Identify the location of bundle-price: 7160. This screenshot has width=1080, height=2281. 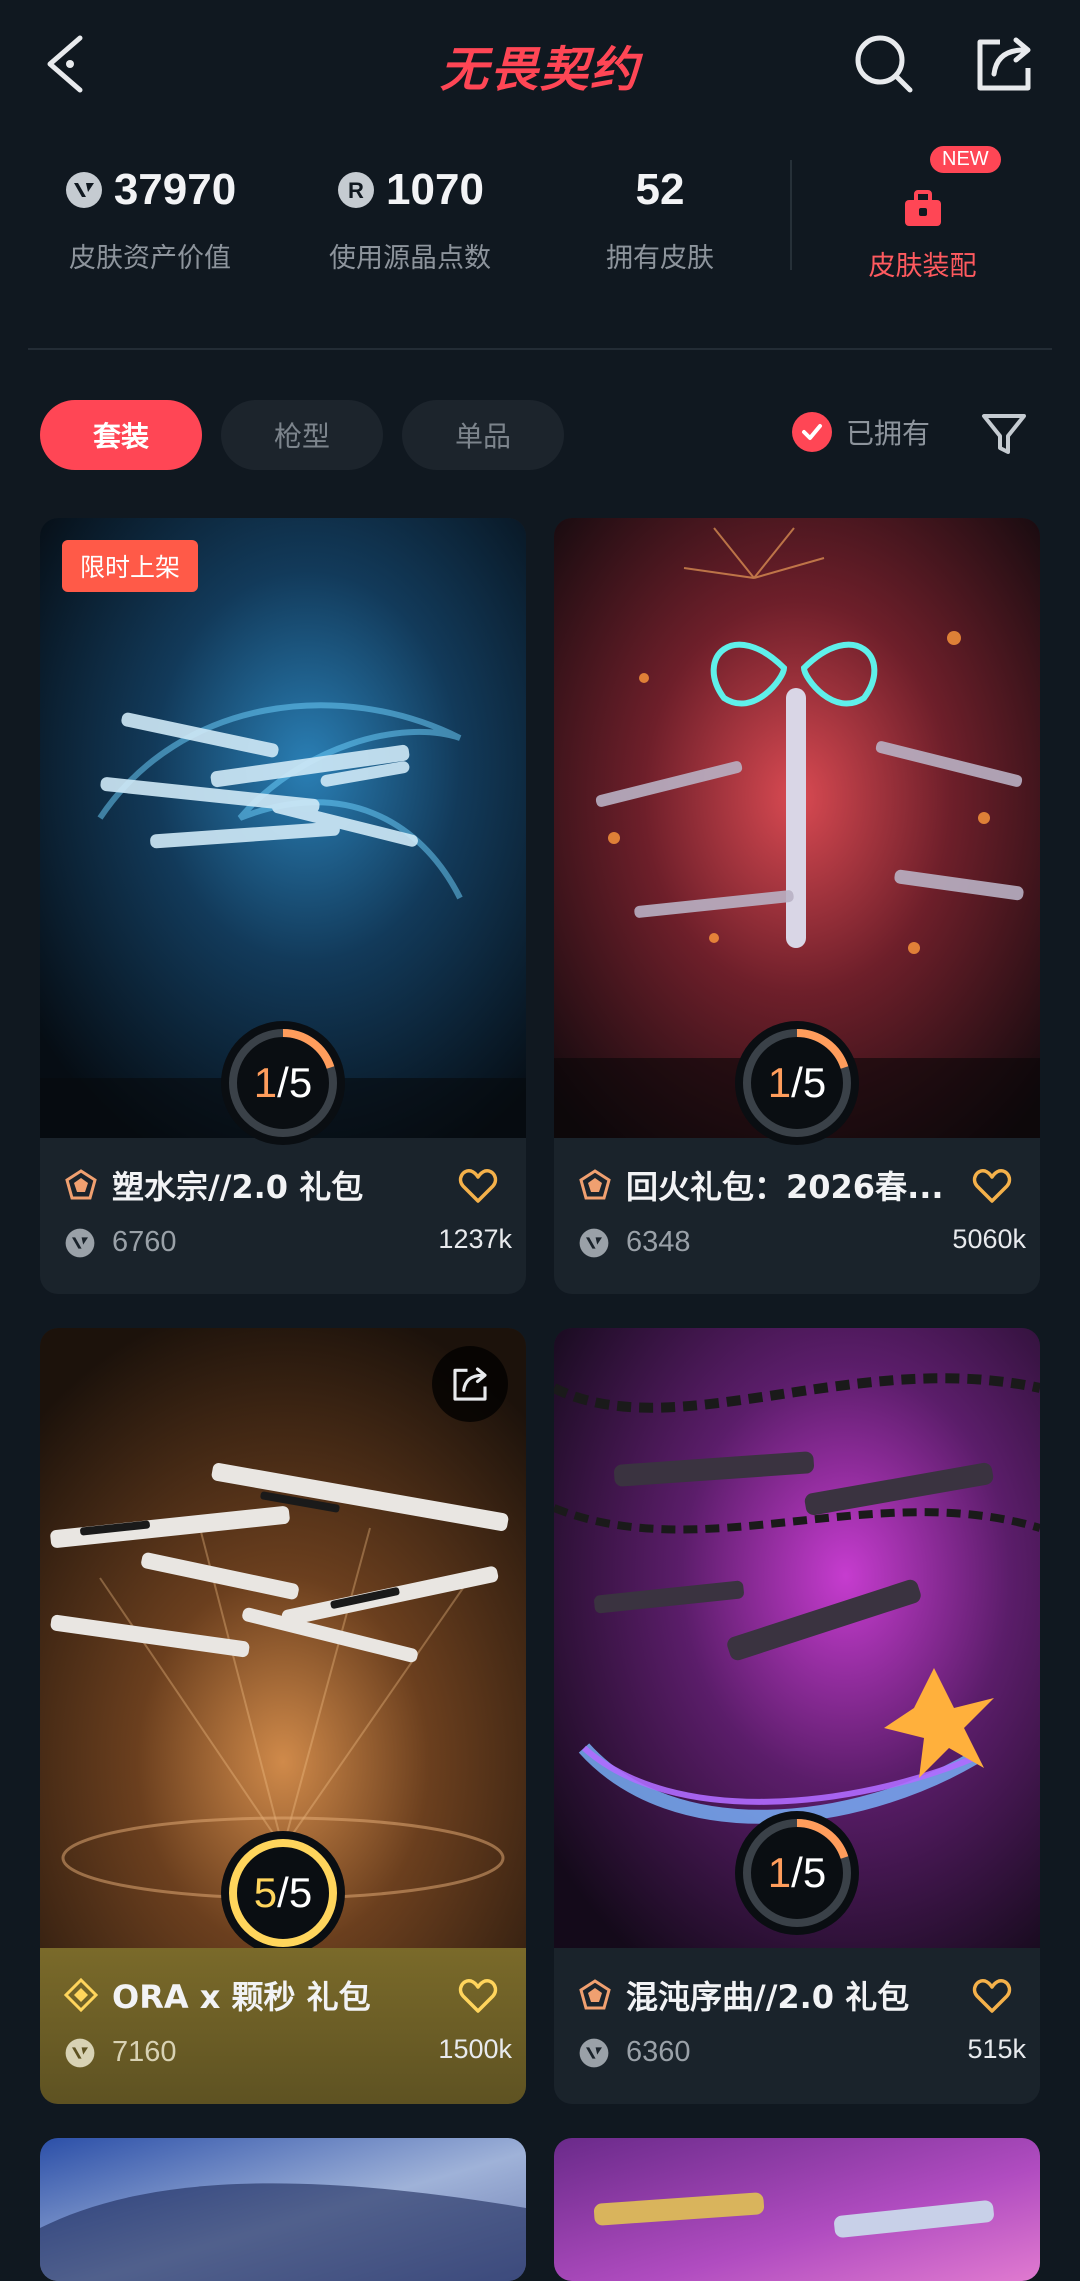
(144, 2052).